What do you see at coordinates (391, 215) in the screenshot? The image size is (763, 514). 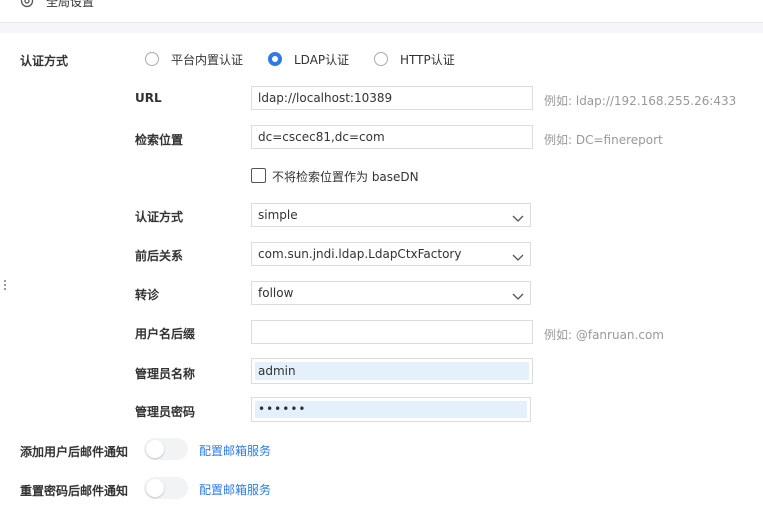 I see `auth-method-select: simple` at bounding box center [391, 215].